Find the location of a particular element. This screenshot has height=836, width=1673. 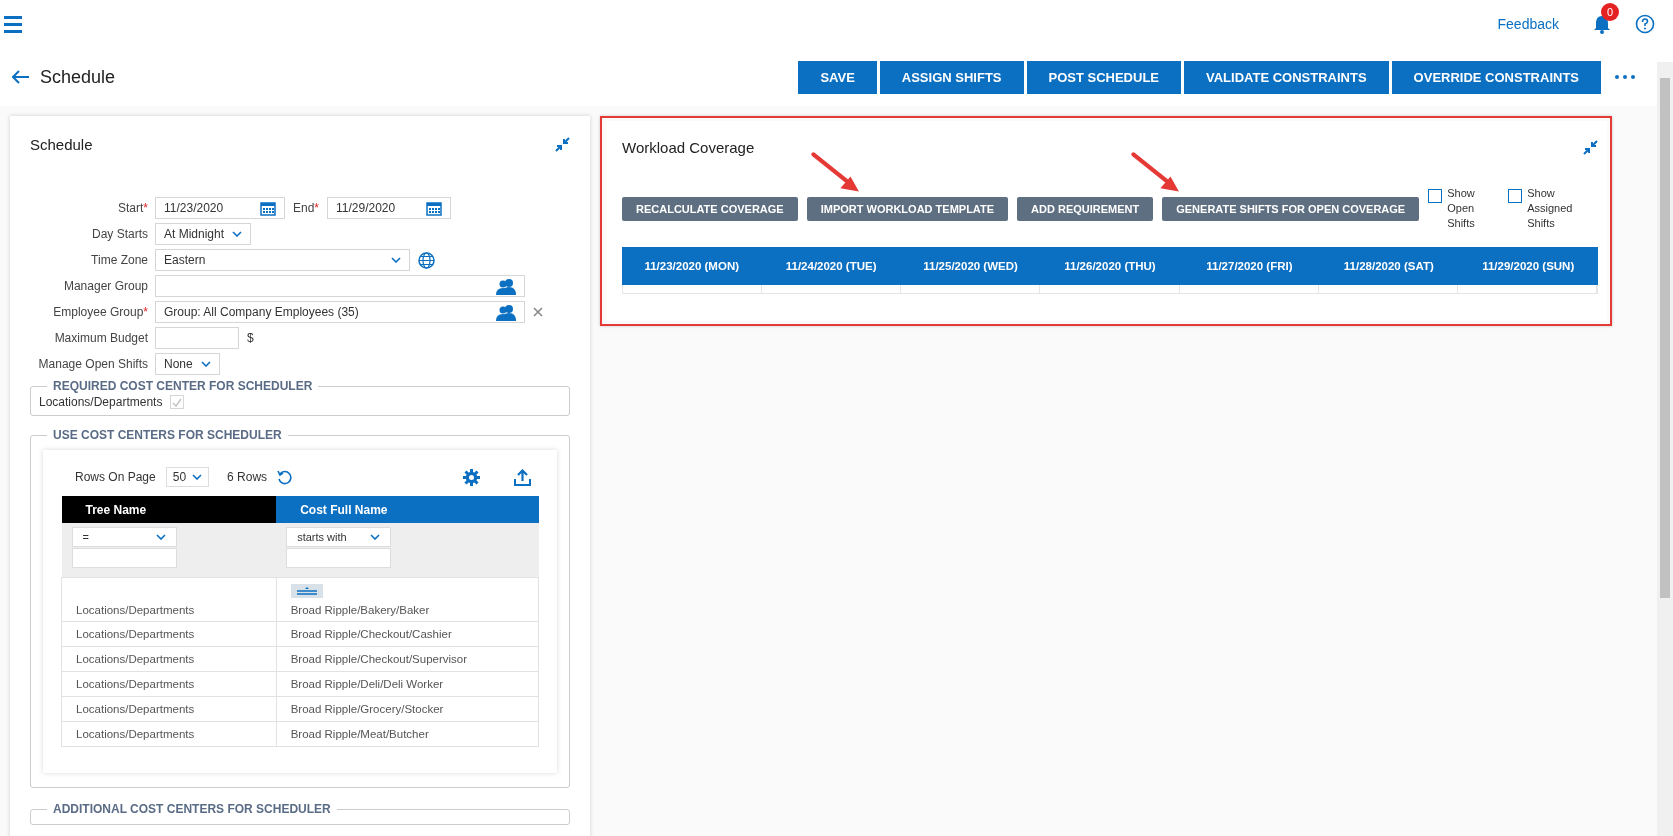

feedback-link: Feedback is located at coordinates (1528, 24).